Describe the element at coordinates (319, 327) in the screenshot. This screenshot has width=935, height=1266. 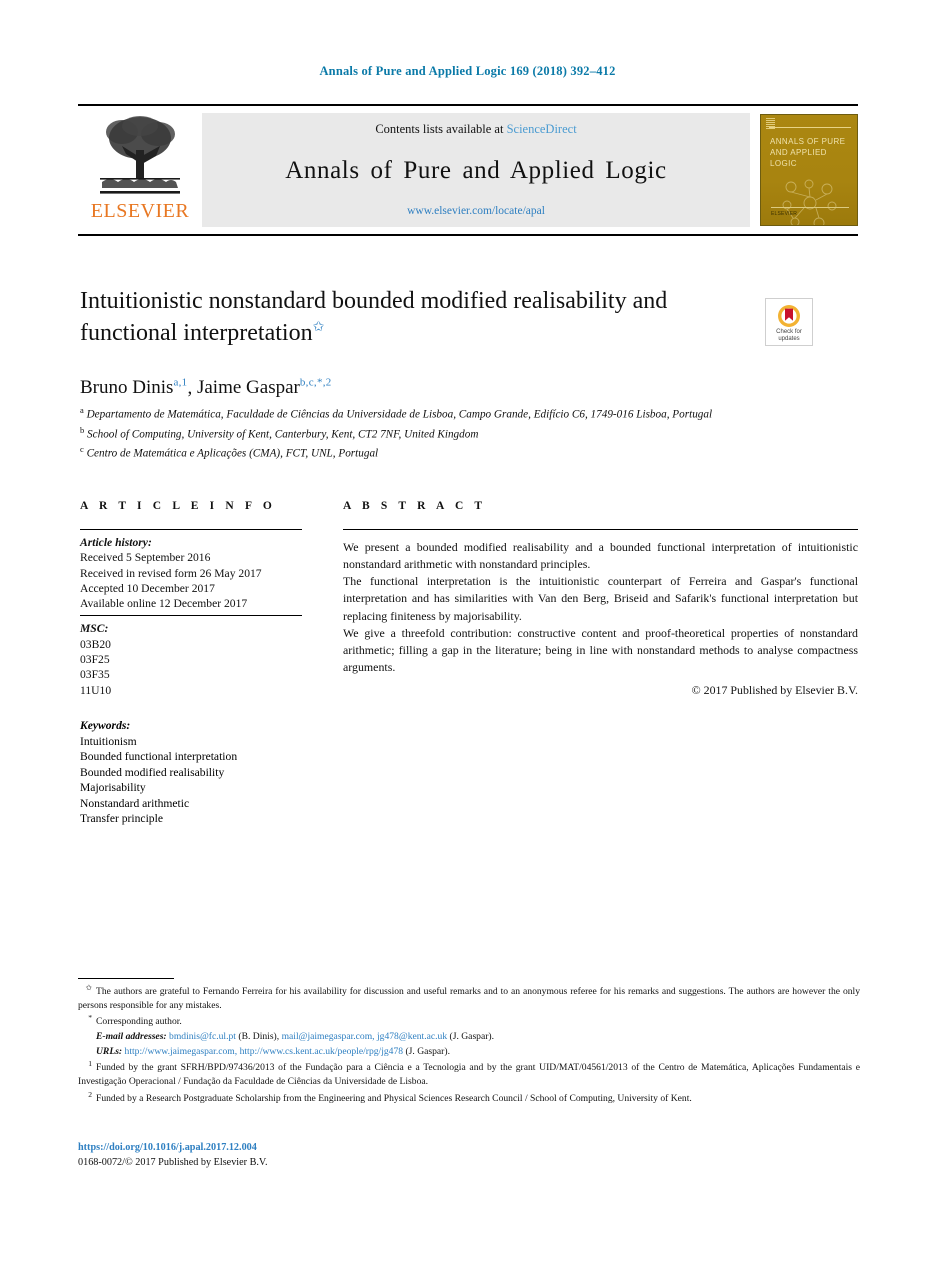
I see `title-footnote-marker: ✩` at that location.